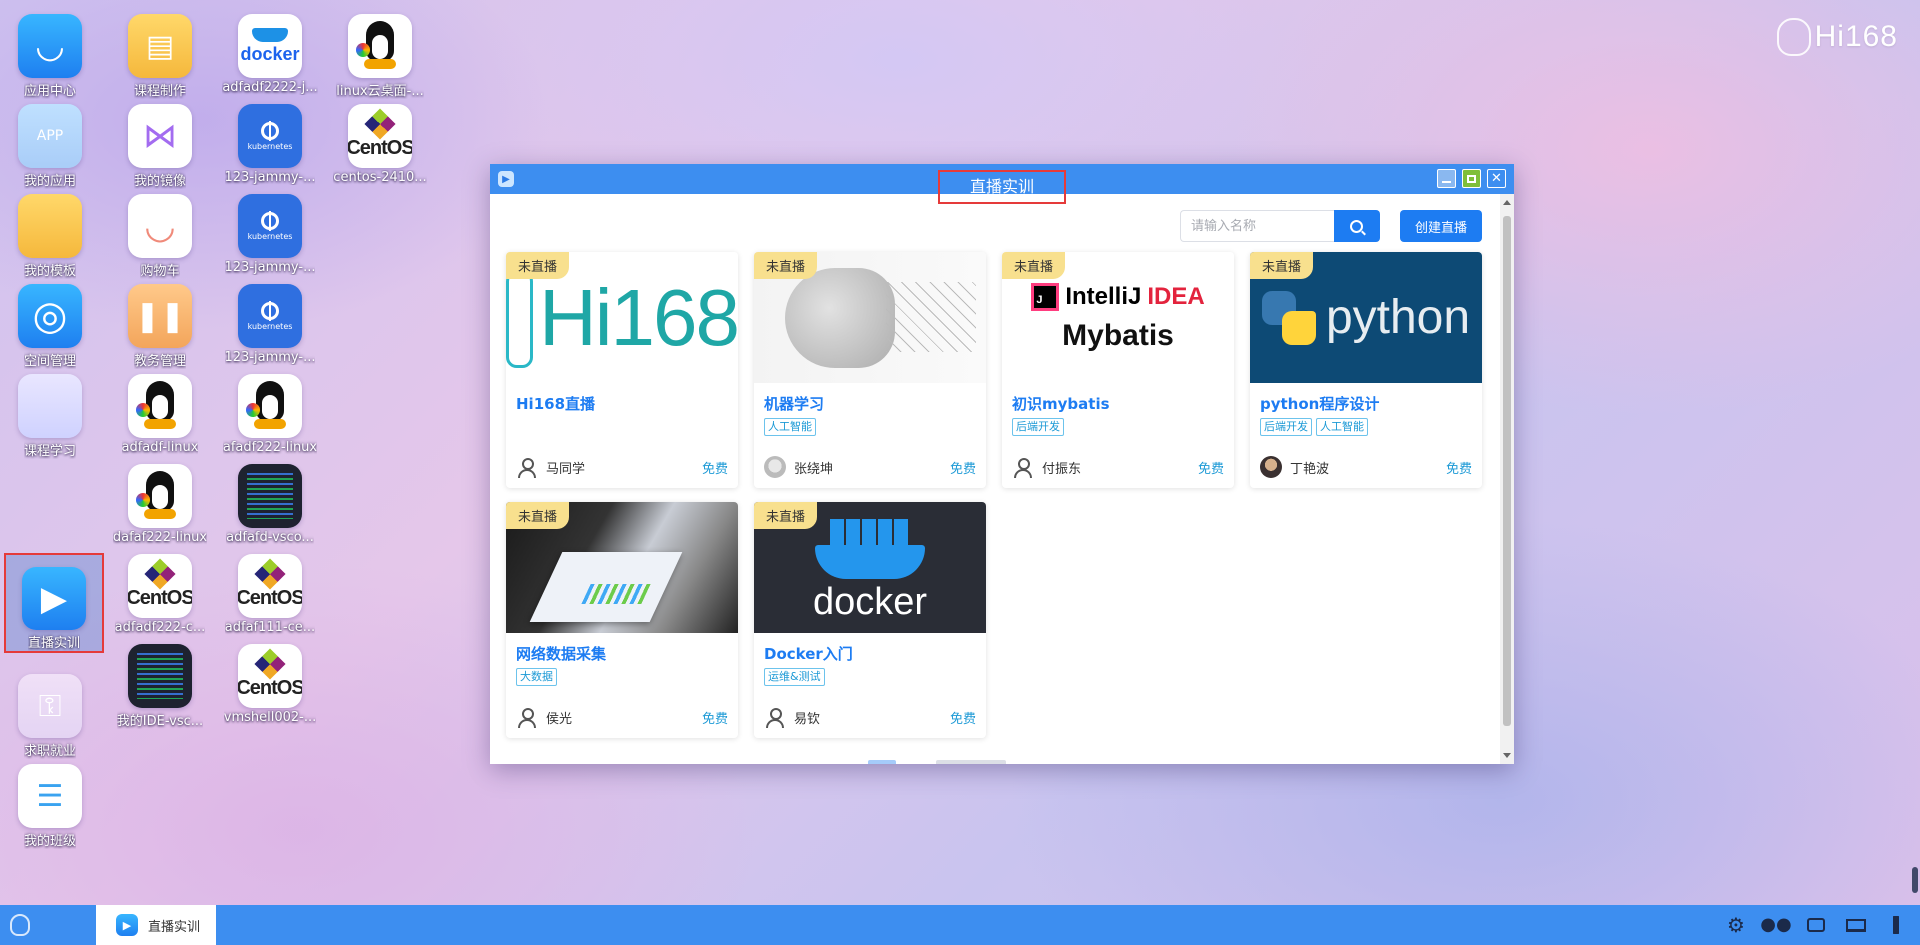  I want to click on teacher-info: 张绕坤, so click(798, 467).